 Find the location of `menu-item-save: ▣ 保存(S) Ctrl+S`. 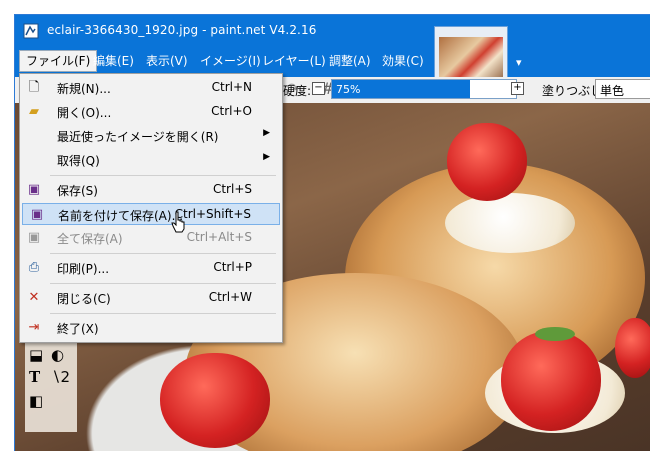

menu-item-save: ▣ 保存(S) Ctrl+S is located at coordinates (151, 190).